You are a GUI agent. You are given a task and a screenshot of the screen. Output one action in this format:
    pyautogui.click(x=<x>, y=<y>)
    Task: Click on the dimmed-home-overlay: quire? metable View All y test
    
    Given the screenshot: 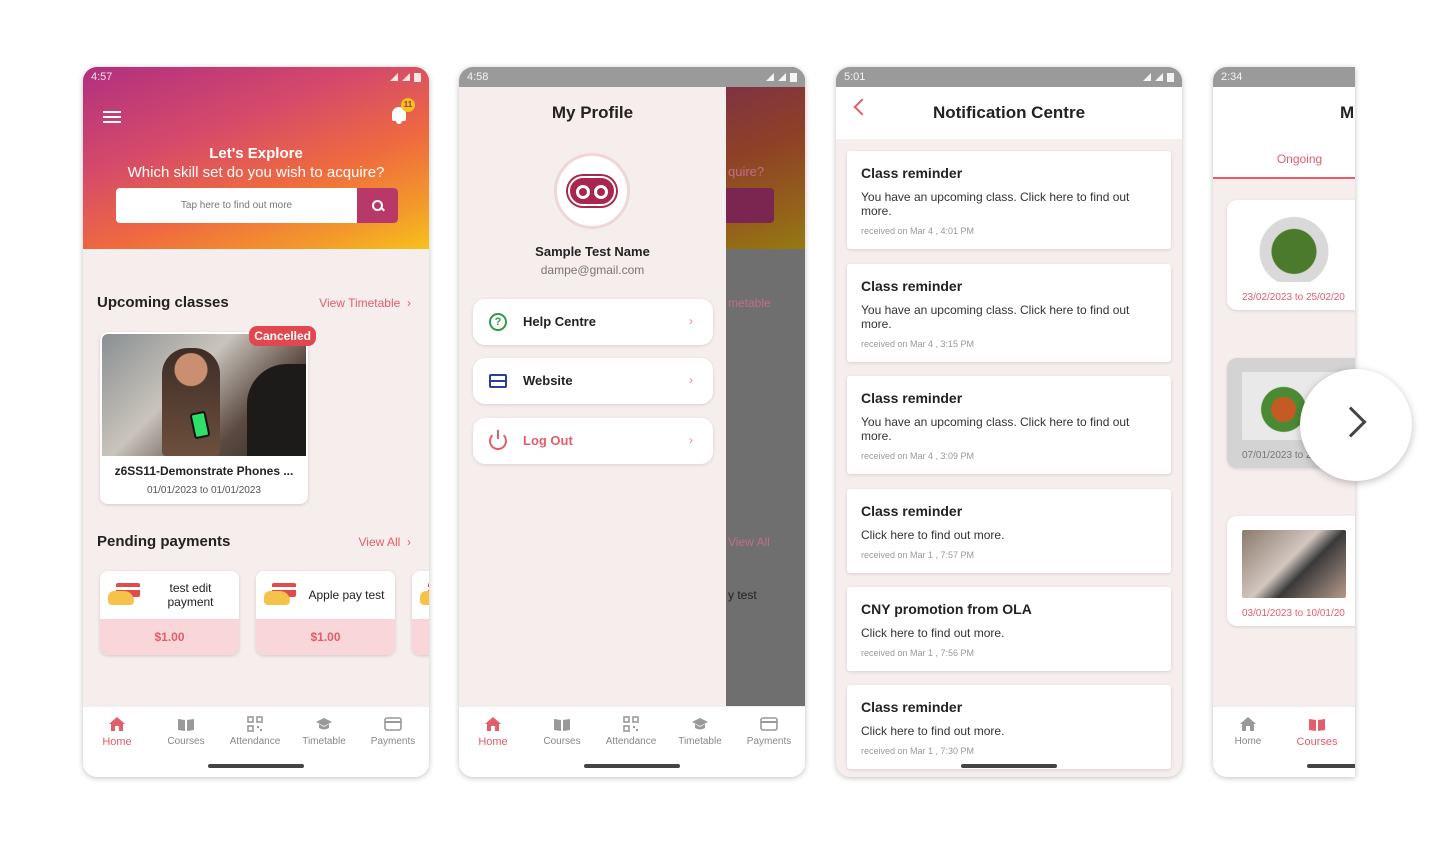 What is the action you would take?
    pyautogui.click(x=765, y=386)
    